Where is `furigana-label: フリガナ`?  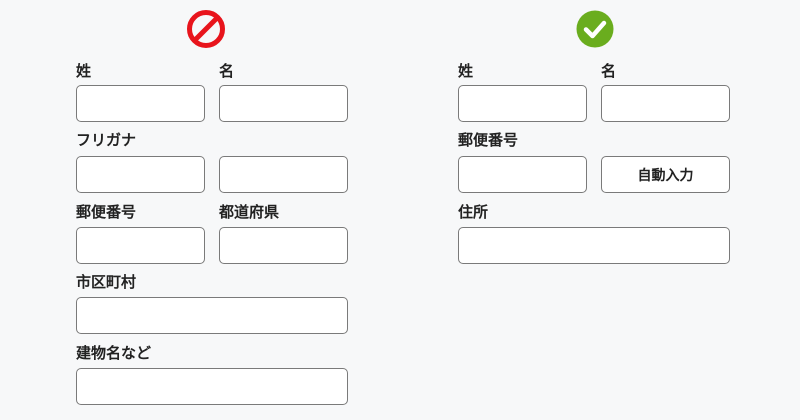
furigana-label: フリガナ is located at coordinates (106, 140).